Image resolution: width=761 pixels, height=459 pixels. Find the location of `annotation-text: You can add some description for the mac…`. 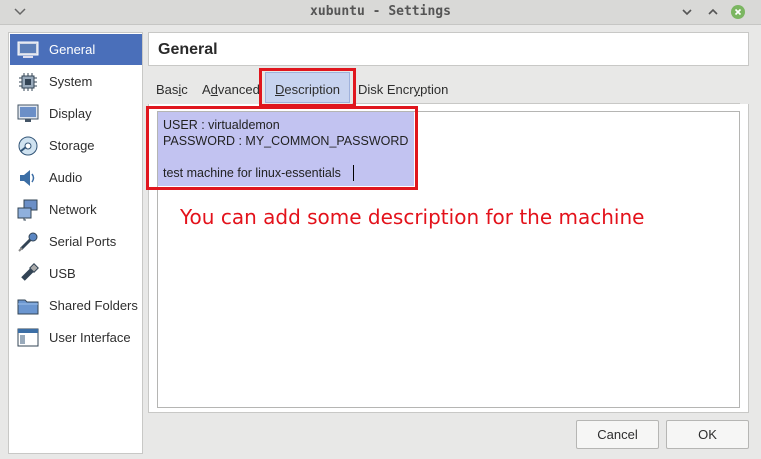

annotation-text: You can add some description for the mac… is located at coordinates (412, 217).